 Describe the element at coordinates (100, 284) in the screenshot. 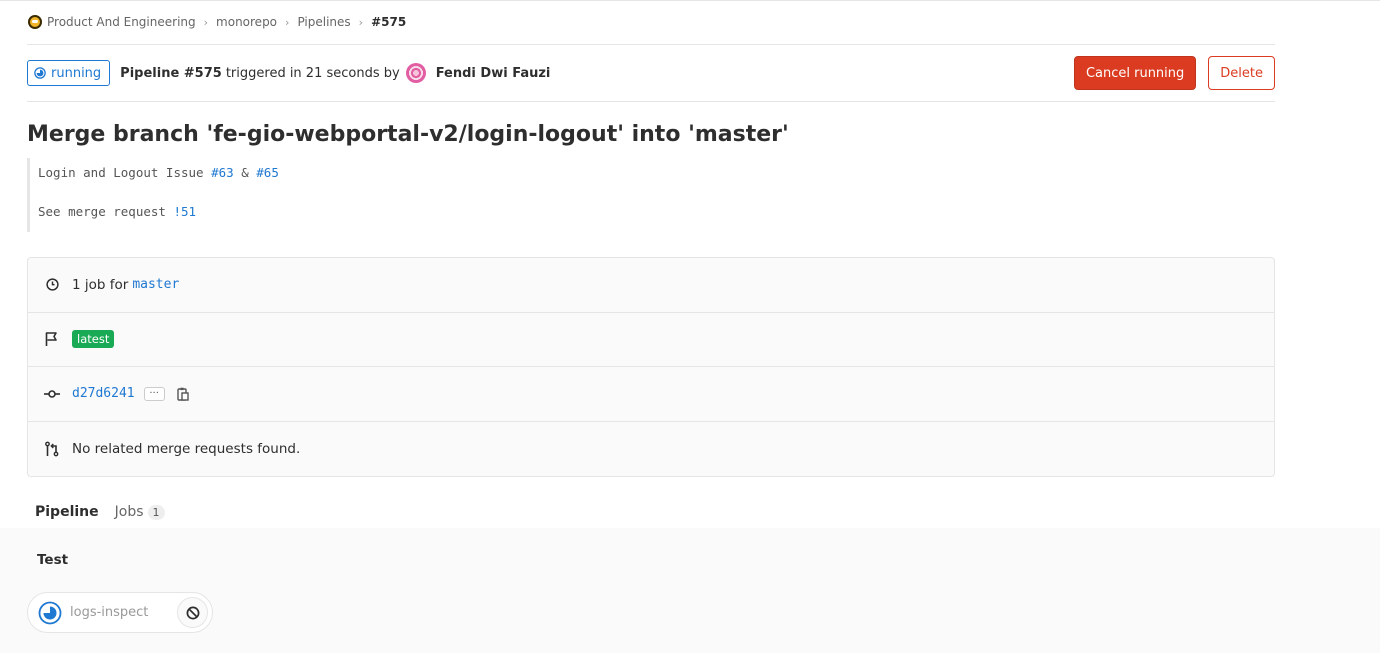

I see `jobs-count-text: 1 job for` at that location.